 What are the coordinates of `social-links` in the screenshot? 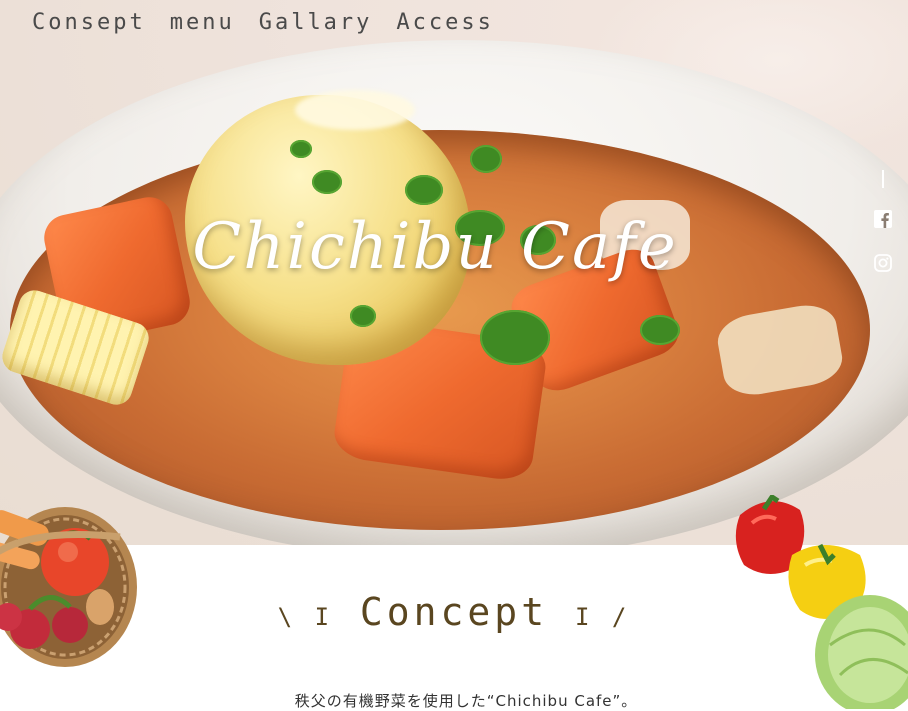 It's located at (883, 234).